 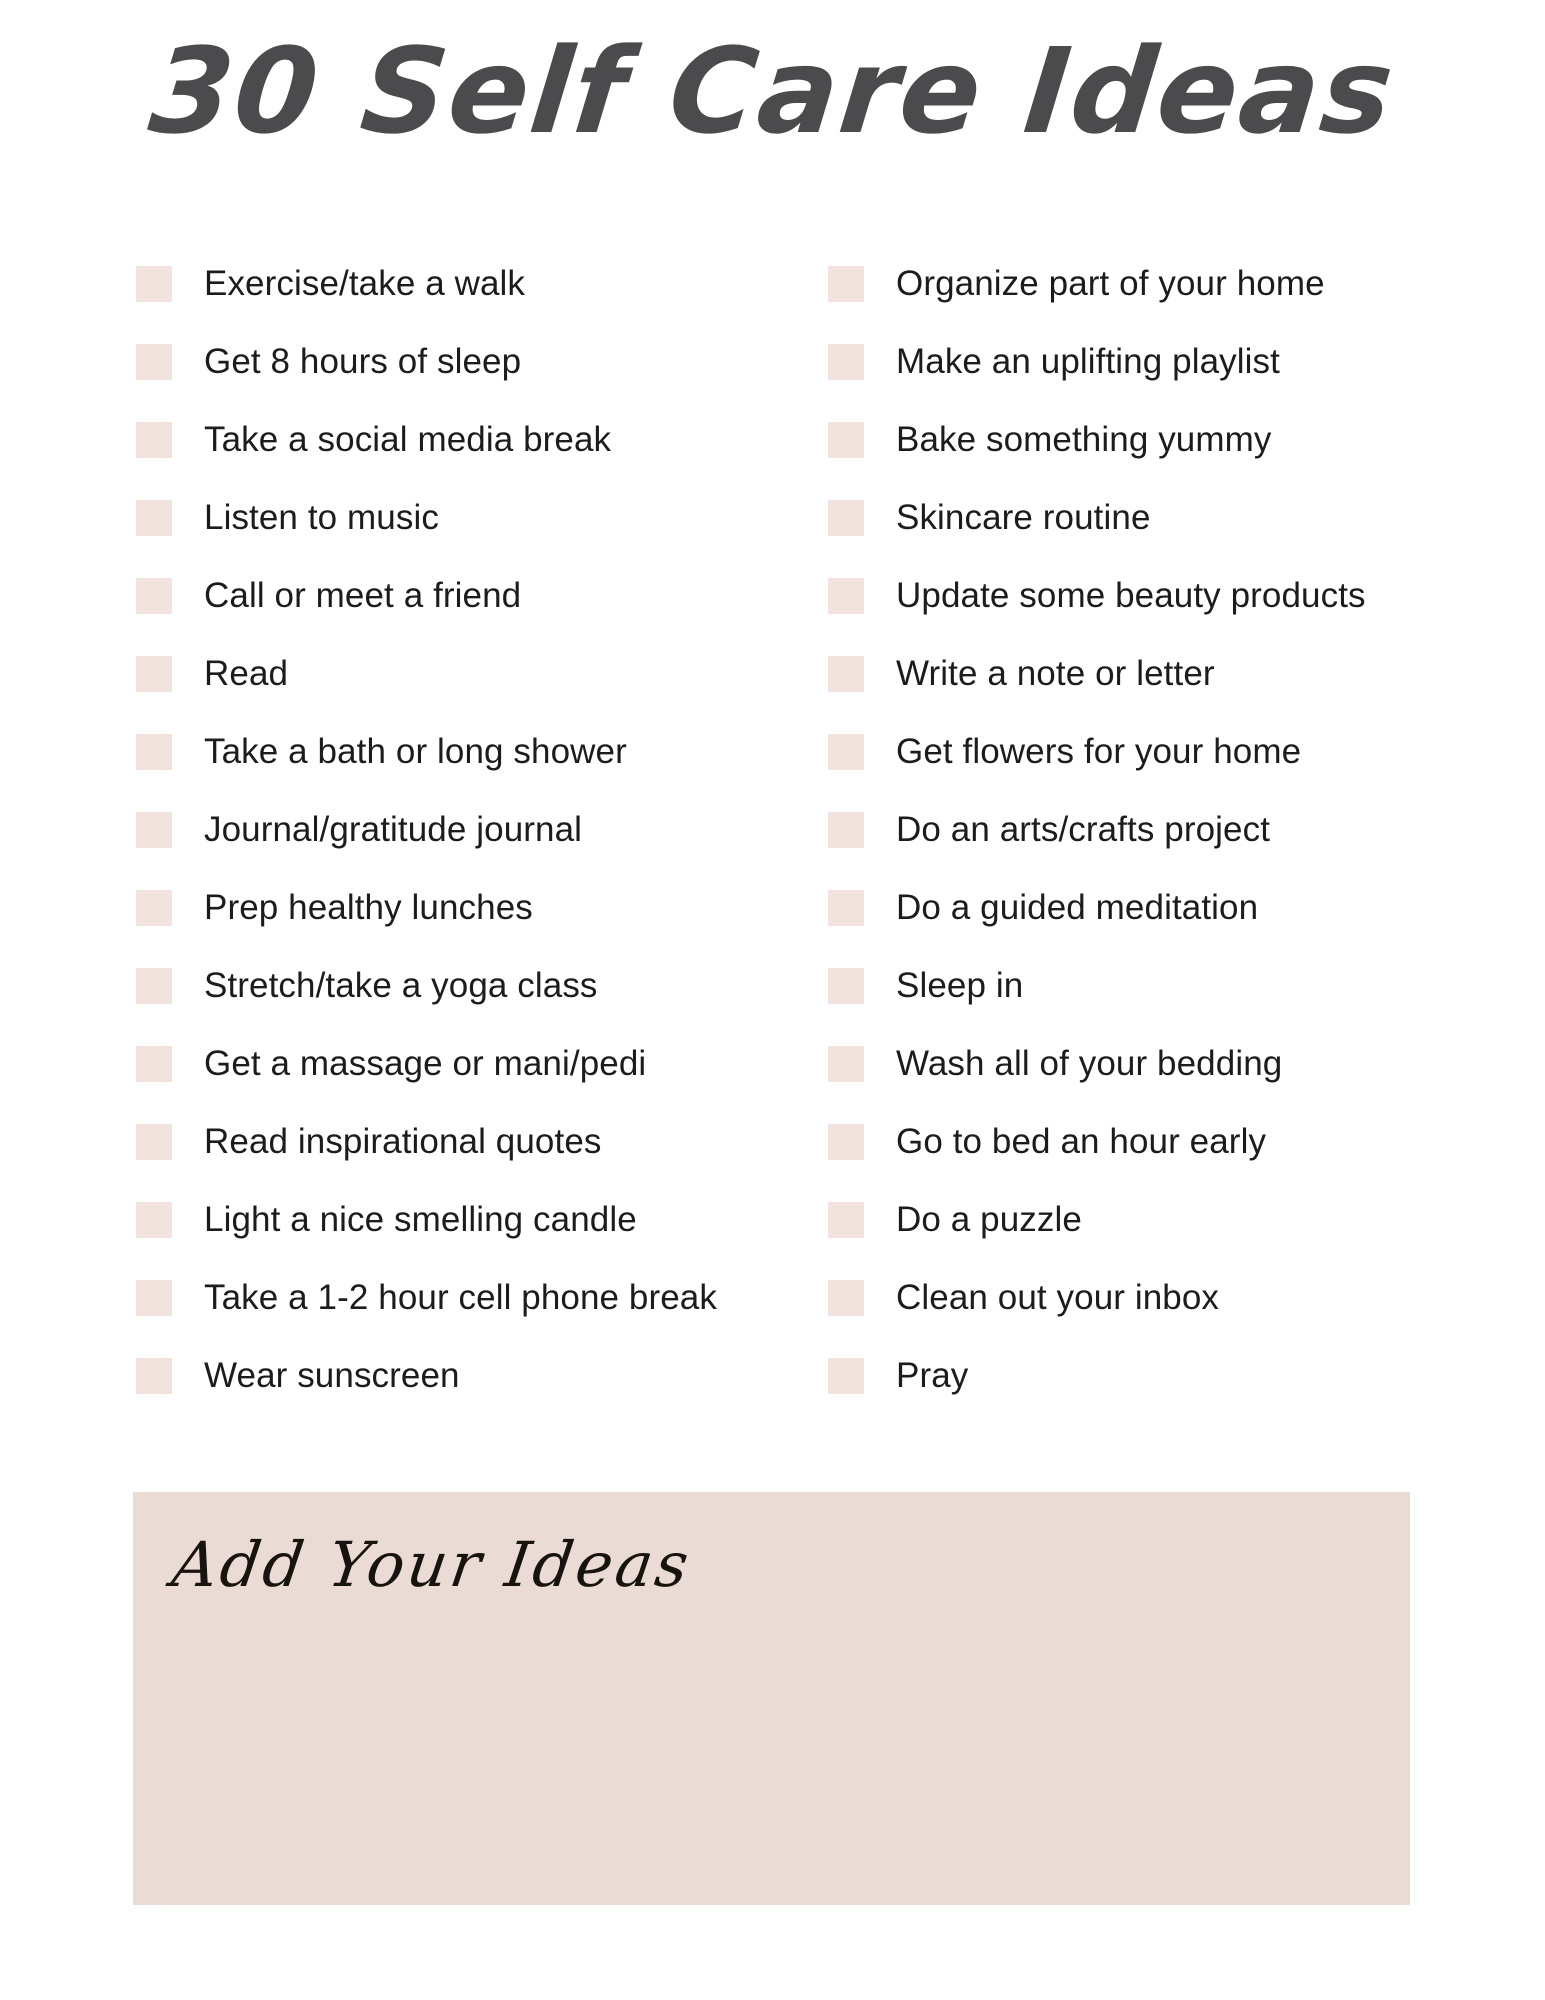 What do you see at coordinates (431, 1564) in the screenshot?
I see `add-your-ideas-heading: Add Your Ideas` at bounding box center [431, 1564].